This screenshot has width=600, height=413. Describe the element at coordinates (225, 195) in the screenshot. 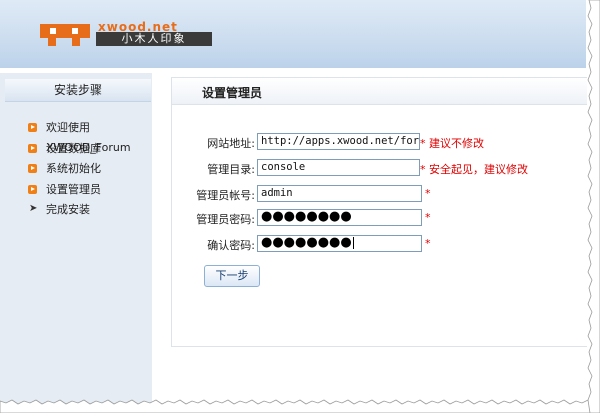

I see `admin-account-label: 管理员帐号:` at that location.